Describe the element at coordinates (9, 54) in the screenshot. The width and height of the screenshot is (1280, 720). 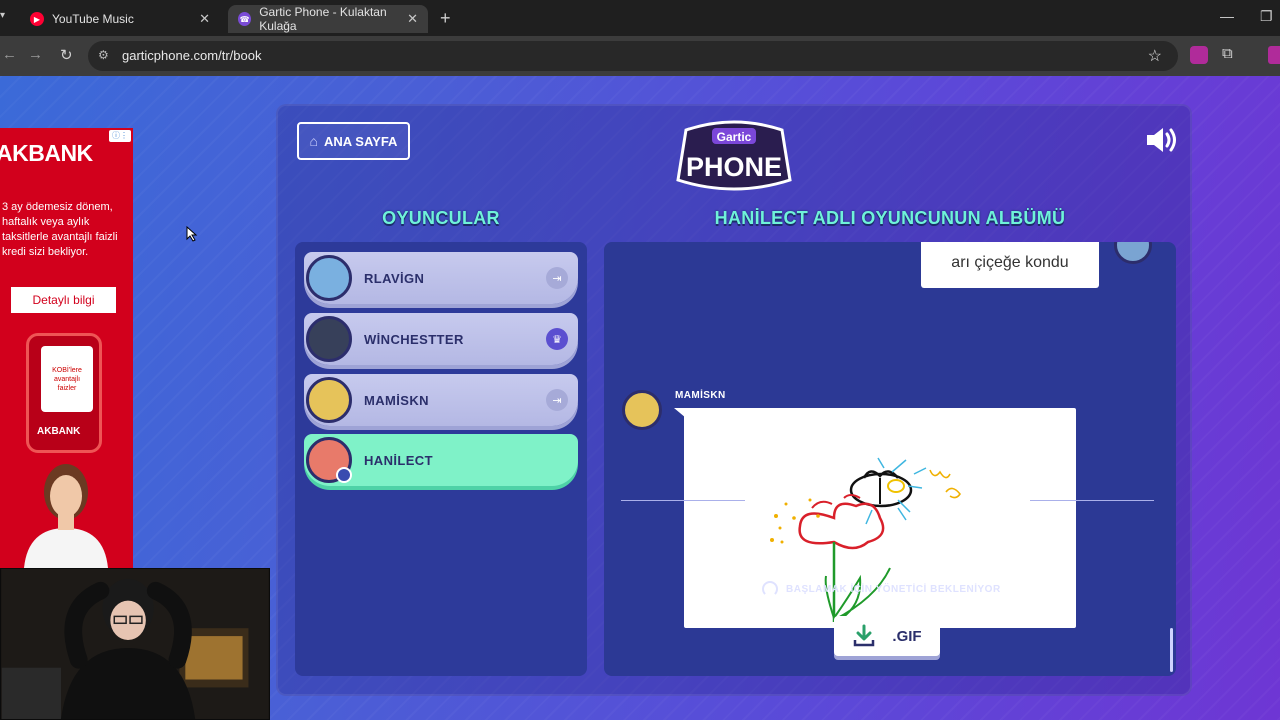
I see `back-icon: ←` at that location.